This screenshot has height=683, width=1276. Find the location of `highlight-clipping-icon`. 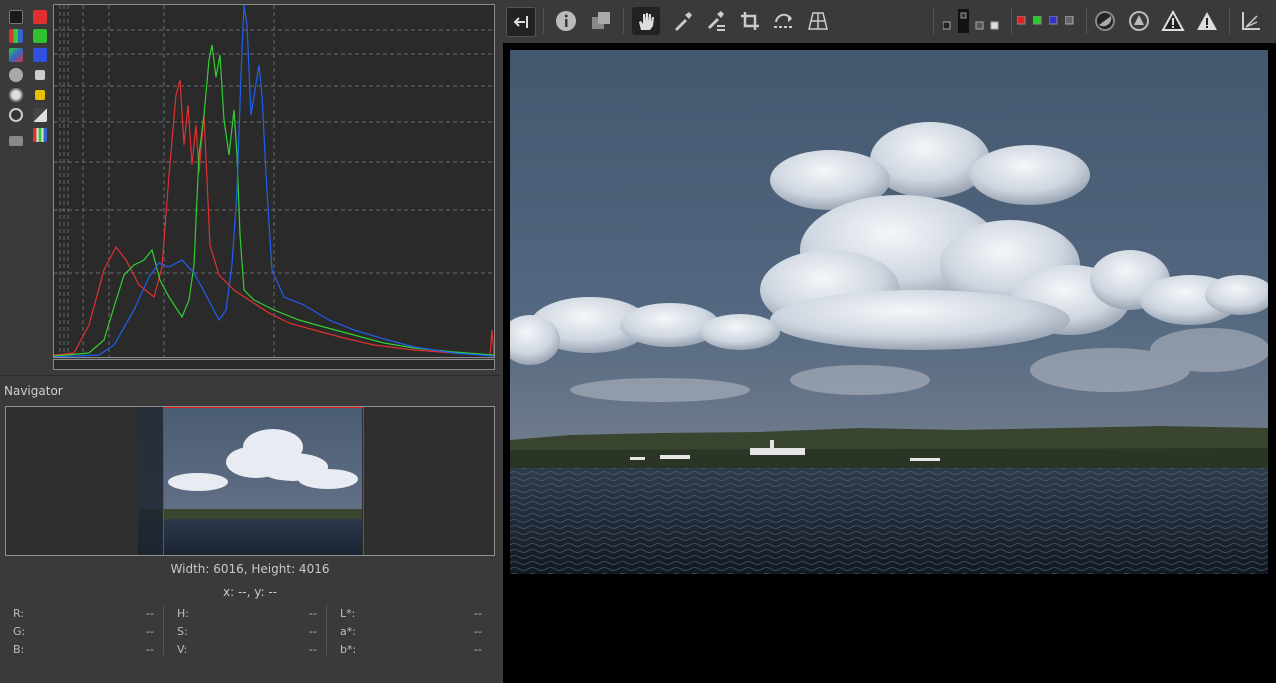

highlight-clipping-icon is located at coordinates (1173, 21).